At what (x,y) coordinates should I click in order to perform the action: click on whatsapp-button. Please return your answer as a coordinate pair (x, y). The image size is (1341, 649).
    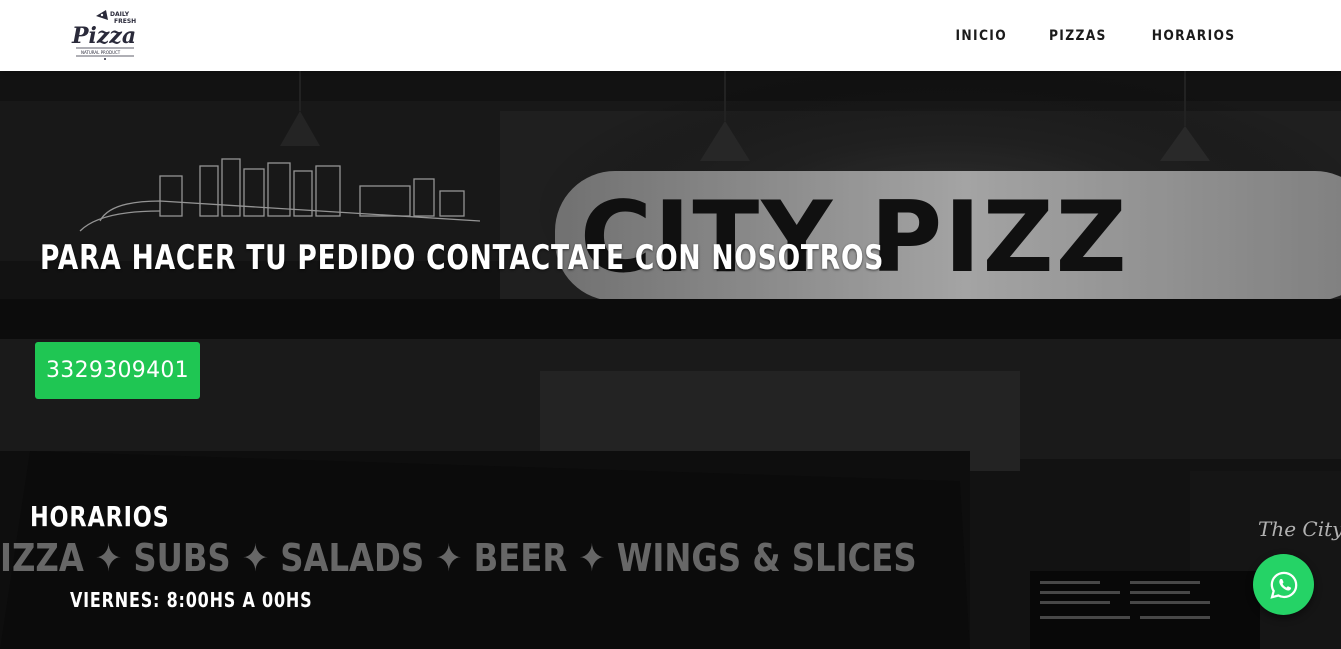
    Looking at the image, I should click on (1283, 584).